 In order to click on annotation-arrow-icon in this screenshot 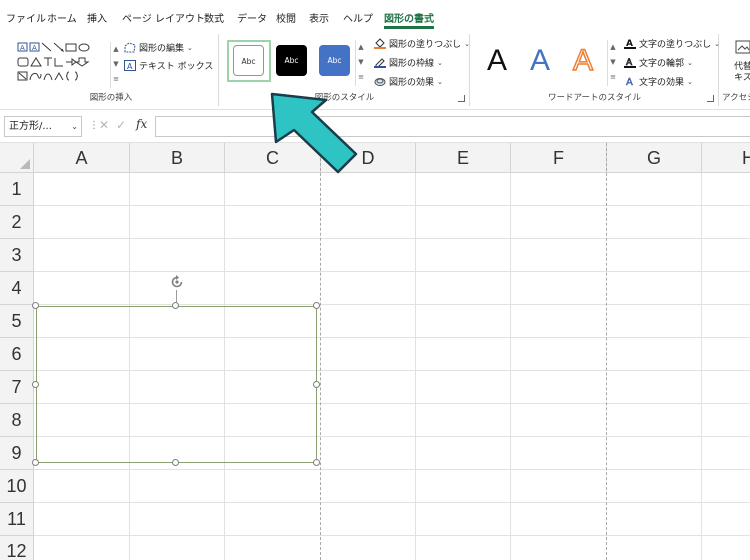, I will do `click(314, 133)`.